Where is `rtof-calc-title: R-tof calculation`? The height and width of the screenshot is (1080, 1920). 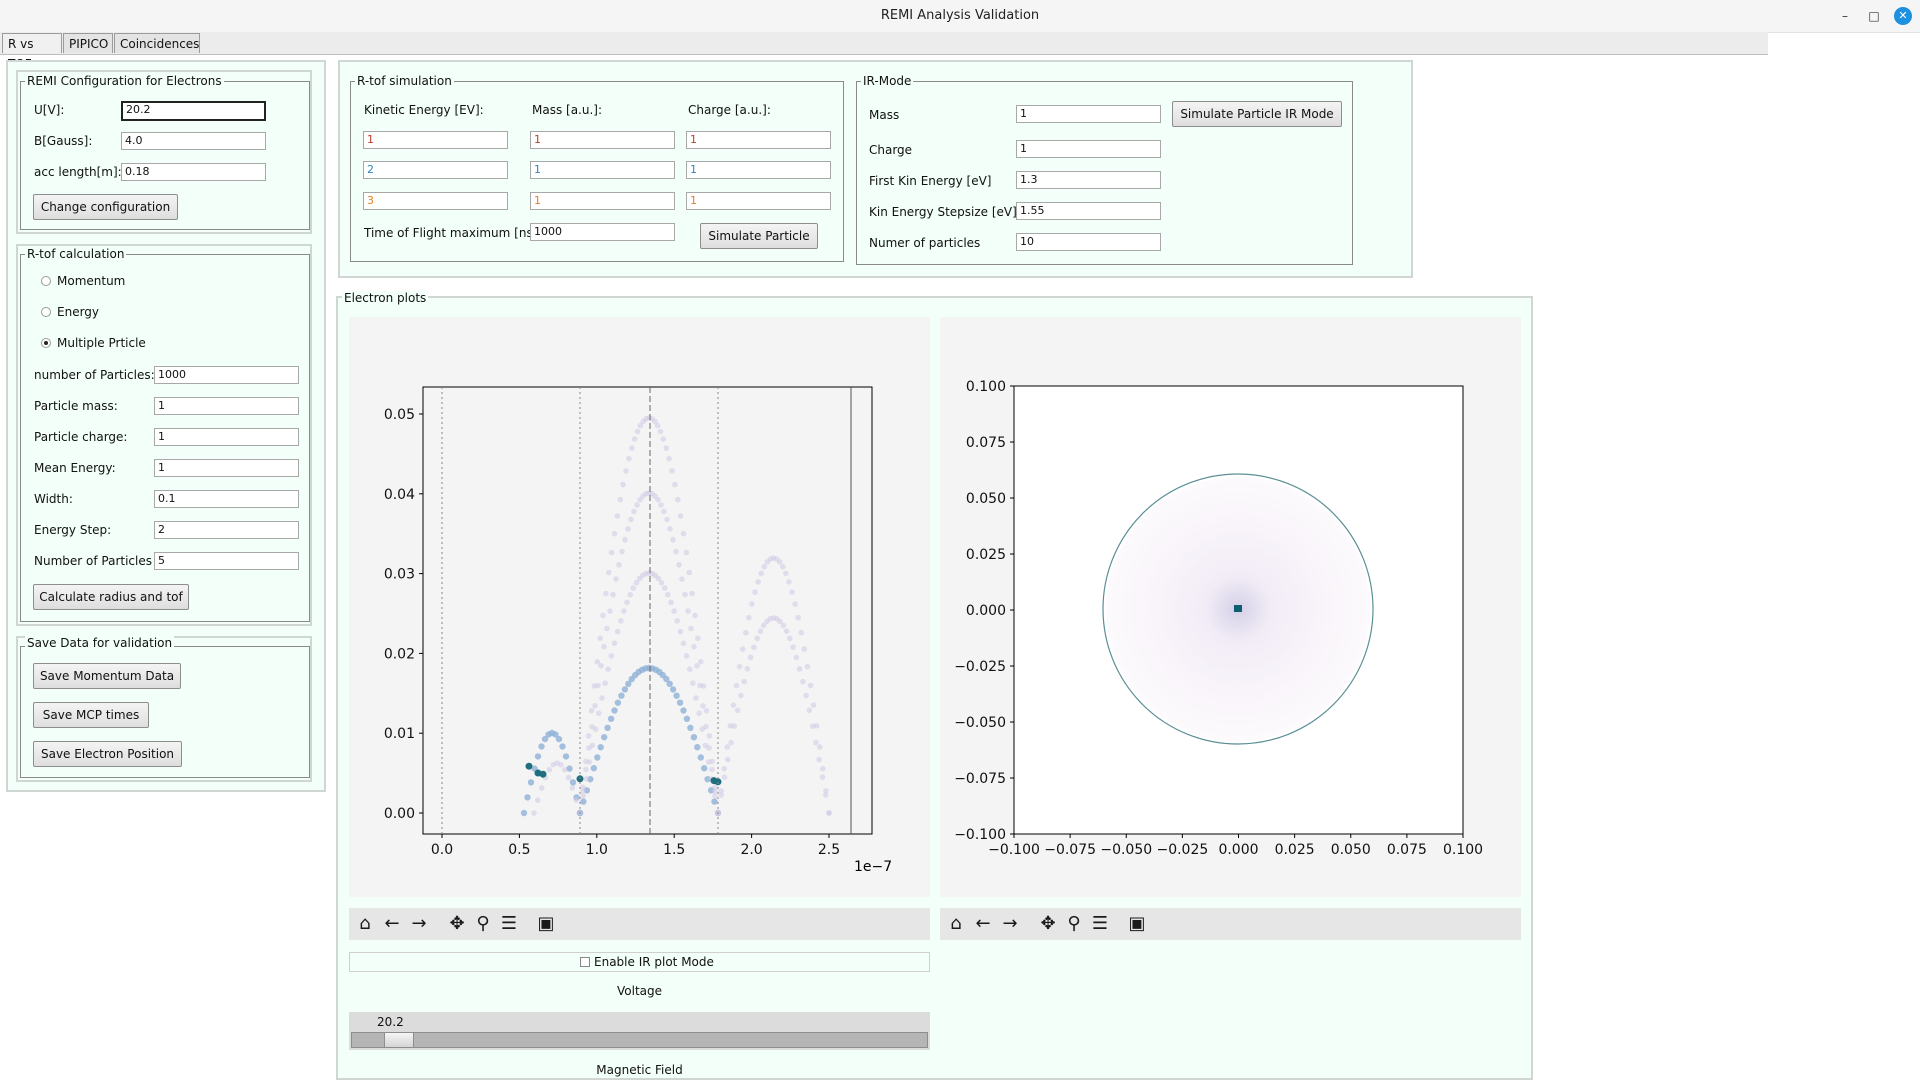 rtof-calc-title: R-tof calculation is located at coordinates (76, 254).